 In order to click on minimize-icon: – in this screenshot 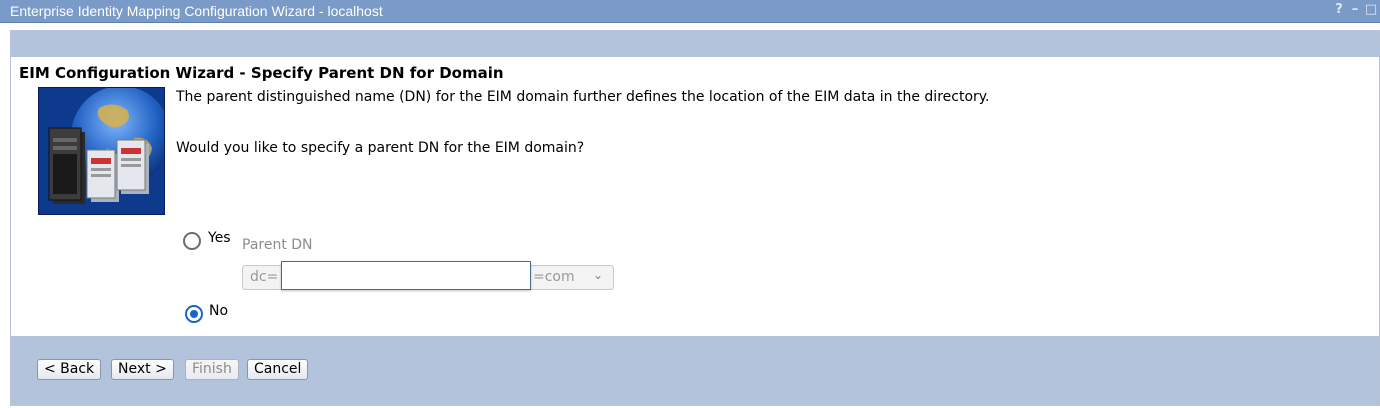, I will do `click(1355, 10)`.